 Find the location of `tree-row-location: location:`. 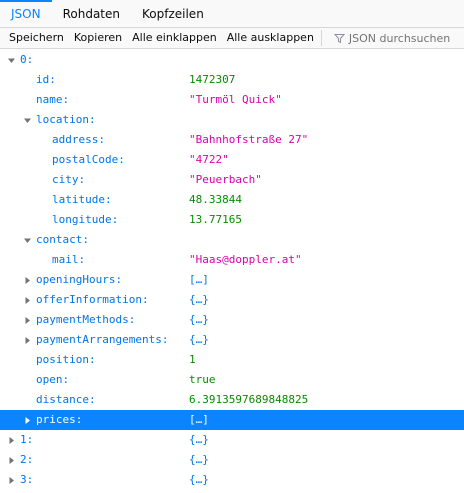

tree-row-location: location: is located at coordinates (232, 120).